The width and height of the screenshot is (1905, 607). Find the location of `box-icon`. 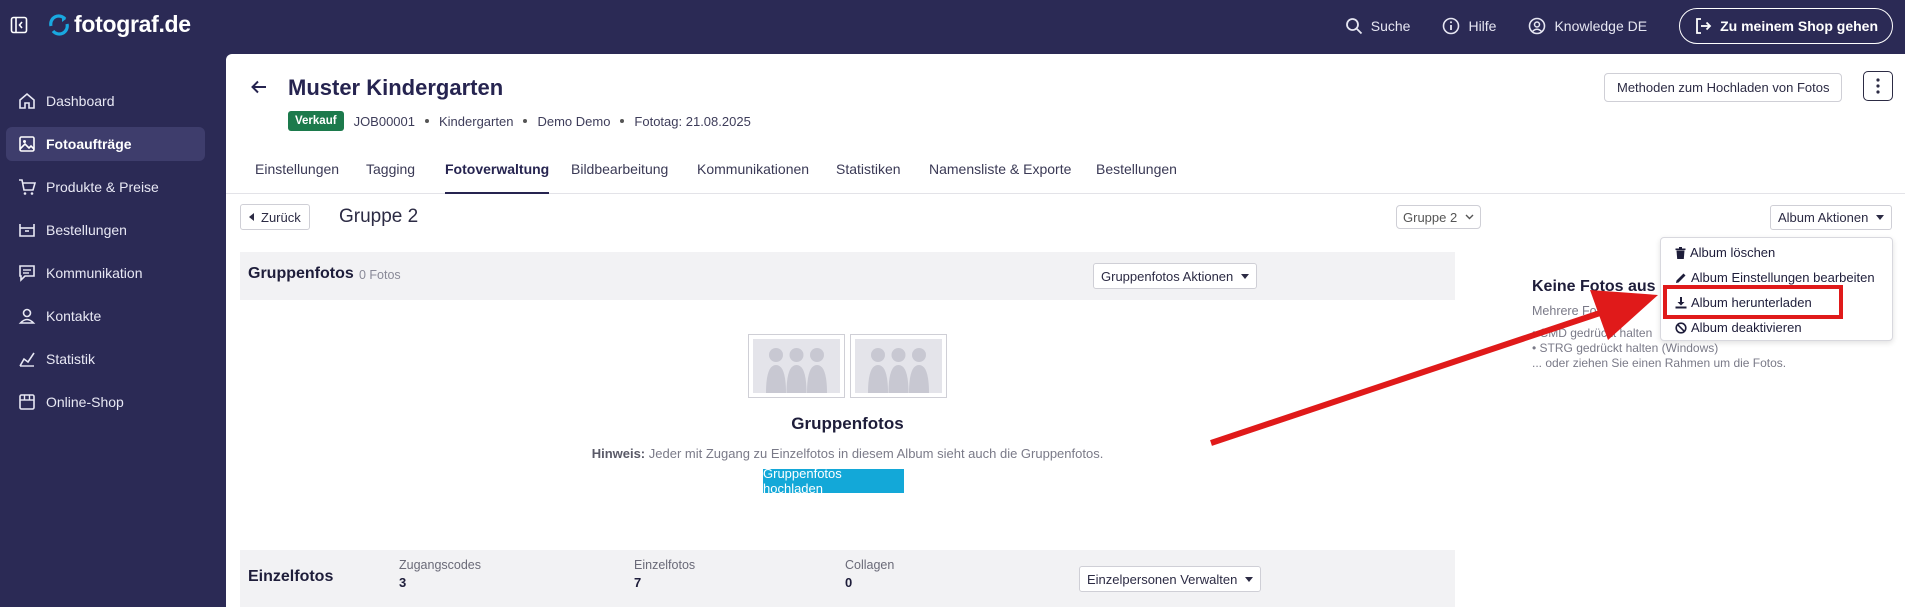

box-icon is located at coordinates (27, 230).